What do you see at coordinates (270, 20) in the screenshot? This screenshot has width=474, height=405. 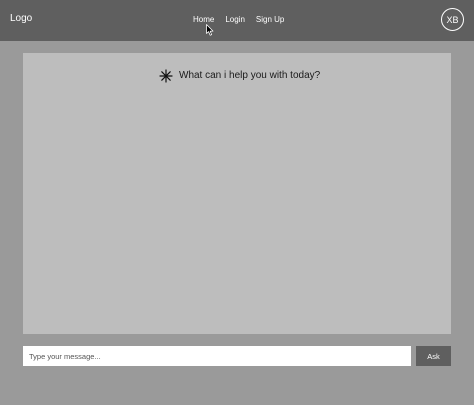 I see `nav-link-sign-up: Sign Up` at bounding box center [270, 20].